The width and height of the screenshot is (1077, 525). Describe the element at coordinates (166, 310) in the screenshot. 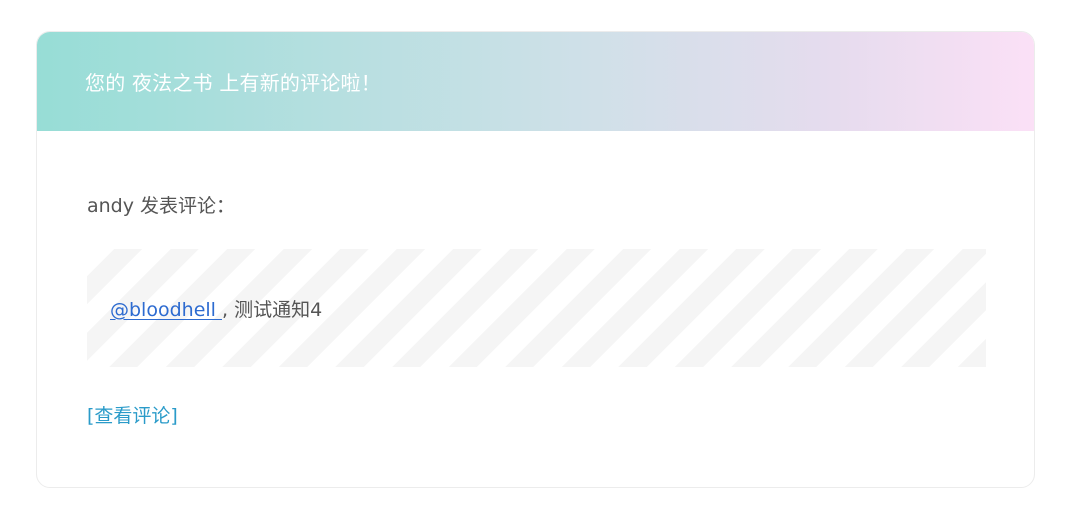

I see `mention-link: @bloodhell` at that location.